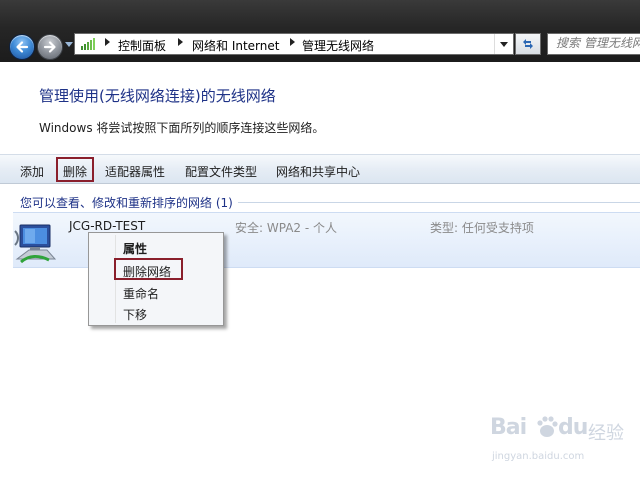  Describe the element at coordinates (69, 44) in the screenshot. I see `recent-pages-chevron-down-icon` at that location.